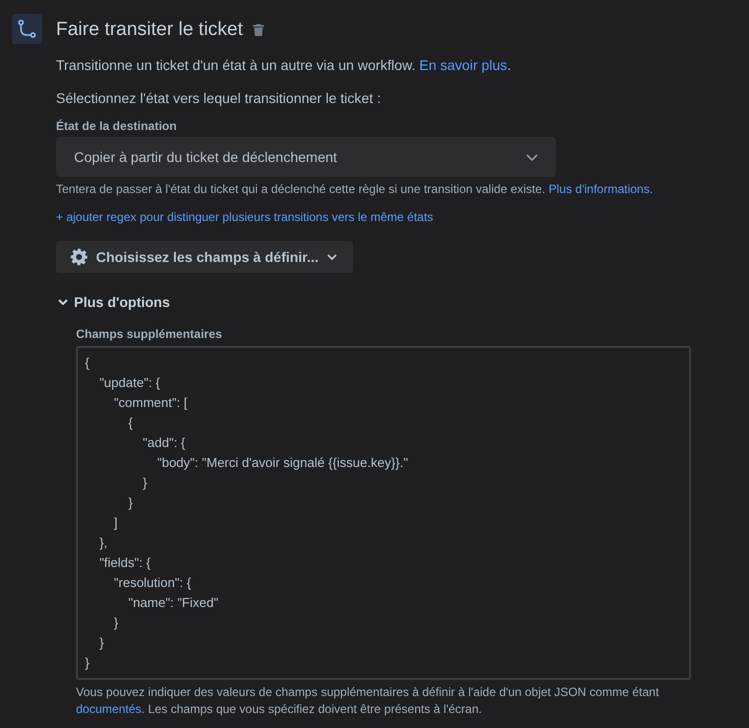 Image resolution: width=749 pixels, height=728 pixels. What do you see at coordinates (219, 98) in the screenshot?
I see `prompt-text: Sélectionnez l'état vers lequel transitionner le ticket :` at bounding box center [219, 98].